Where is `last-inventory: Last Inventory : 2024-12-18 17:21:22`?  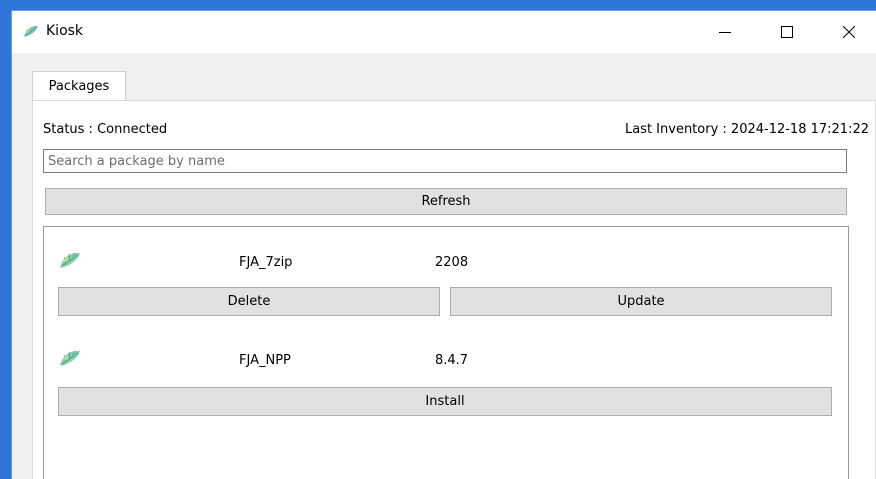
last-inventory: Last Inventory : 2024-12-18 17:21:22 is located at coordinates (746, 129).